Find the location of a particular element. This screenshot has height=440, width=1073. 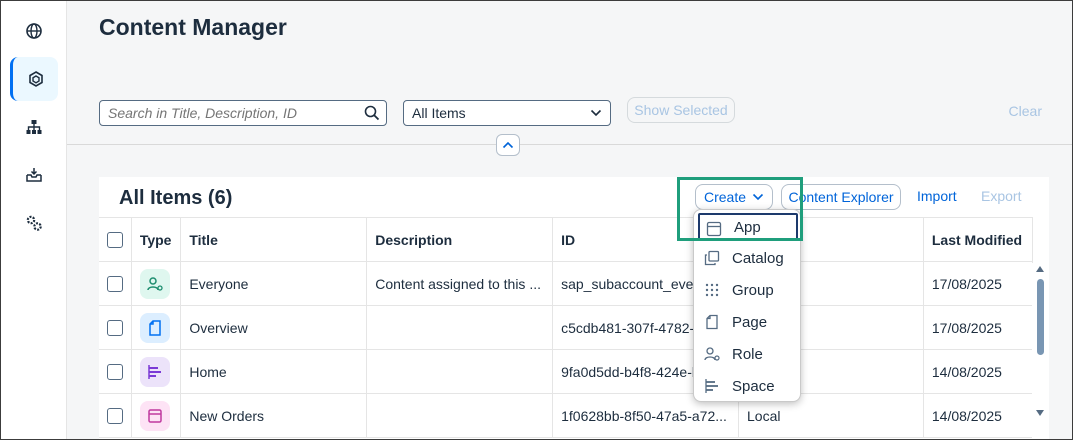

column-header-description: Description is located at coordinates (460, 239).